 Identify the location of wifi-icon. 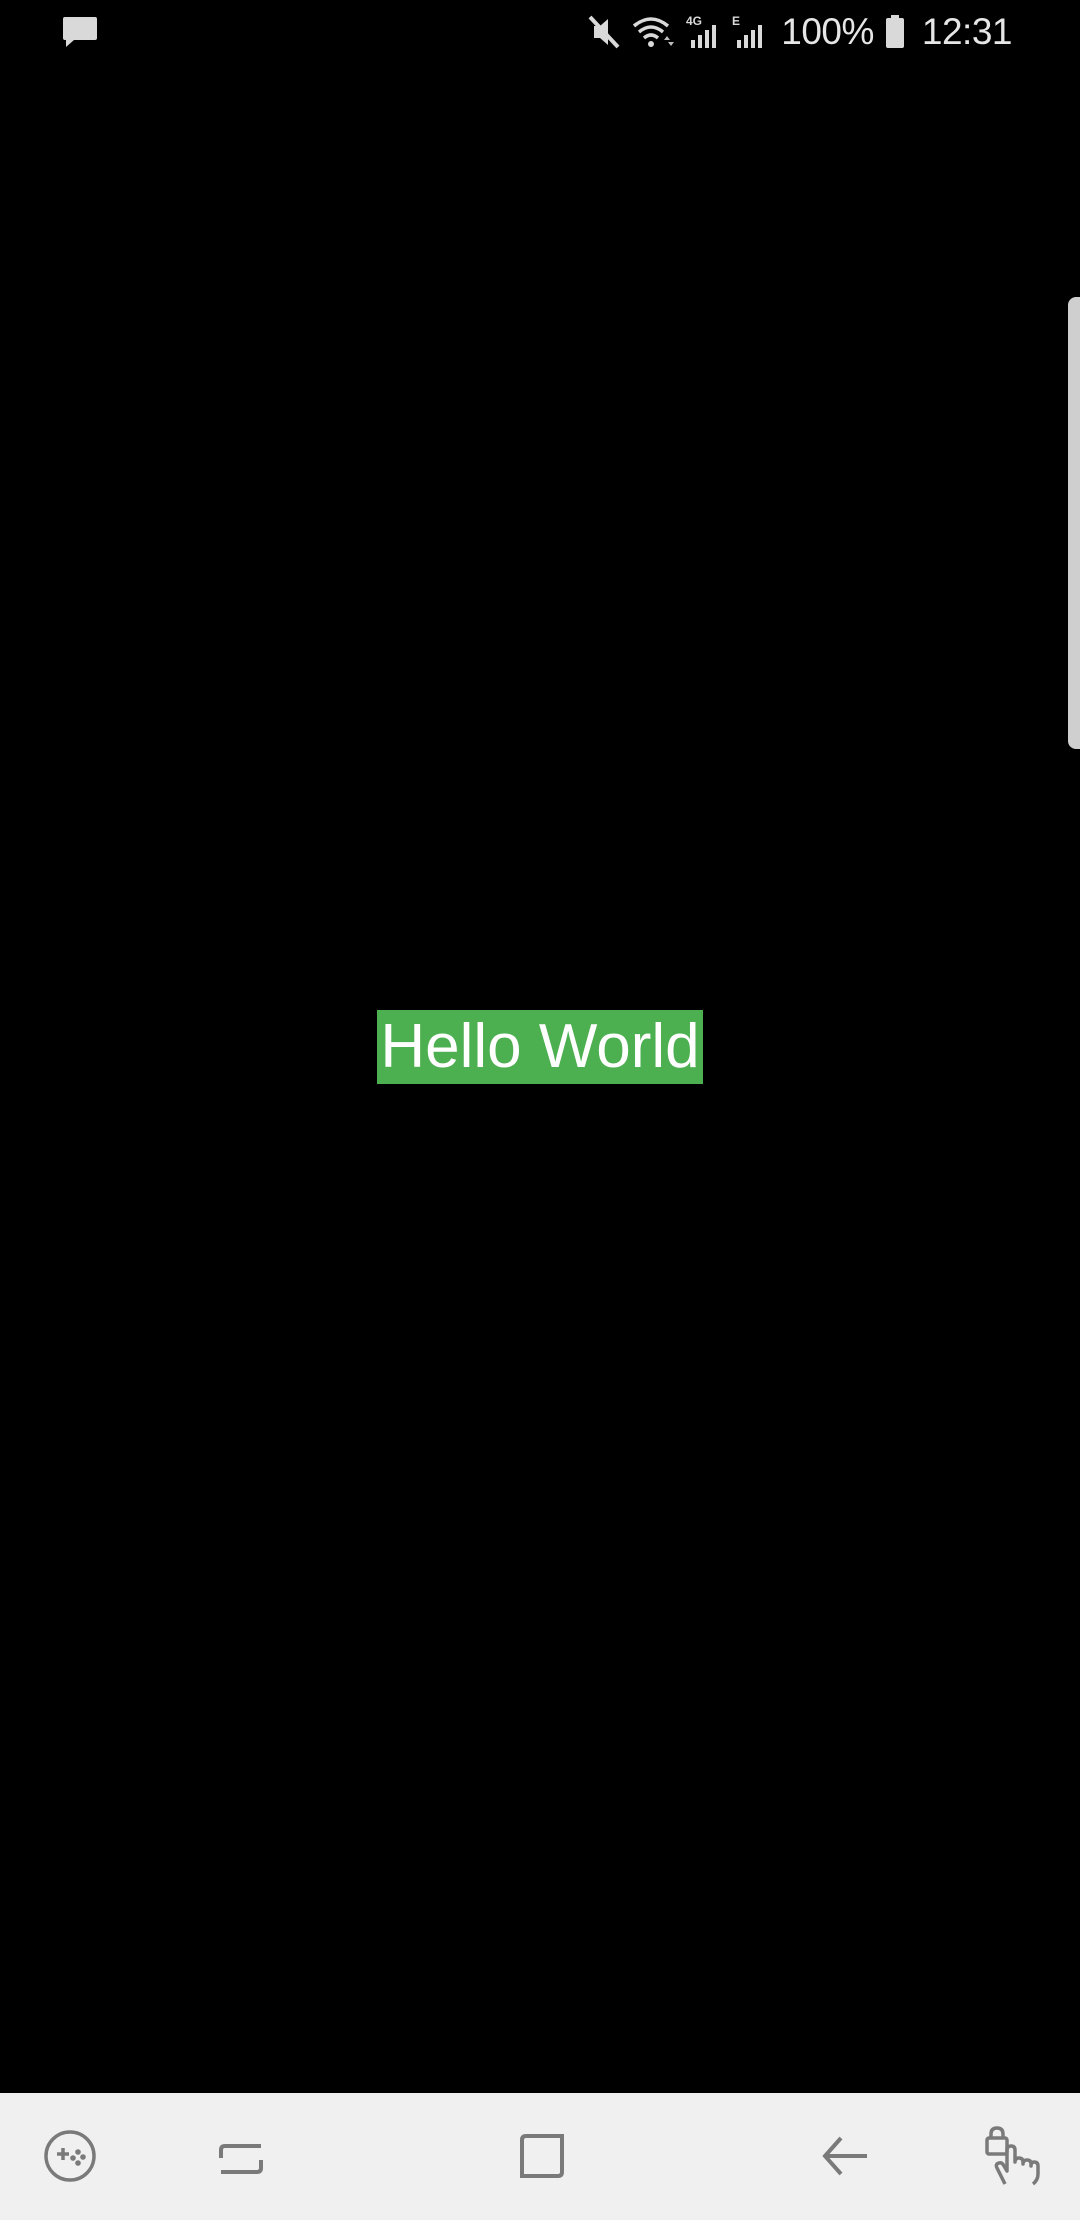
(653, 32).